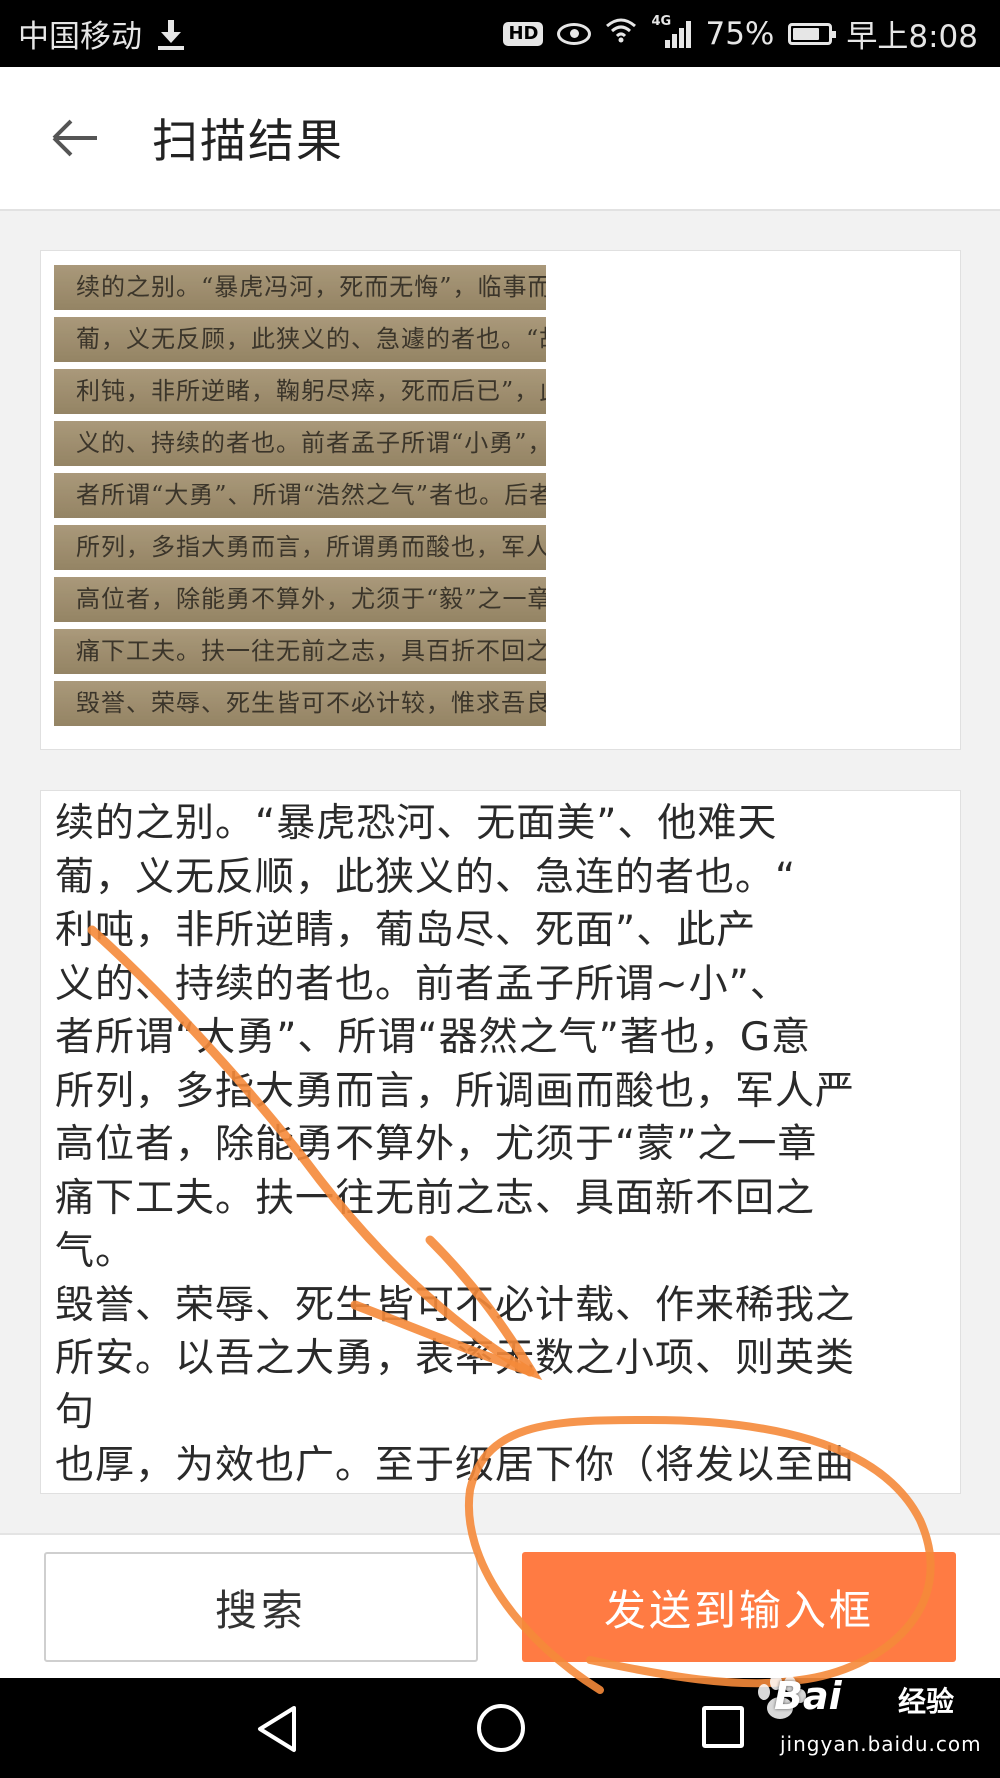 The height and width of the screenshot is (1778, 1000). I want to click on status-bar: 中国移动 HD 4G 75% 早上8:08, so click(500, 33).